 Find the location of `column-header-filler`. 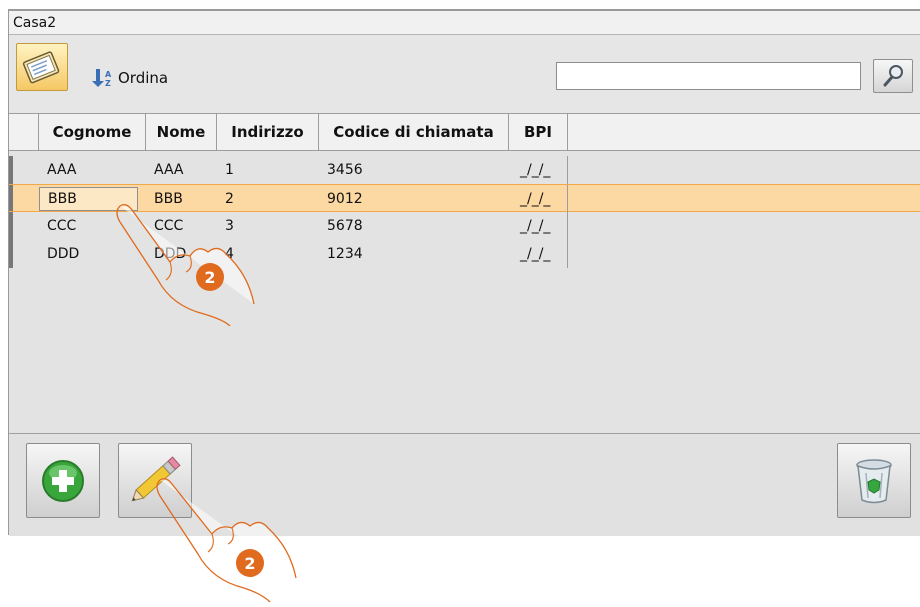

column-header-filler is located at coordinates (744, 132).